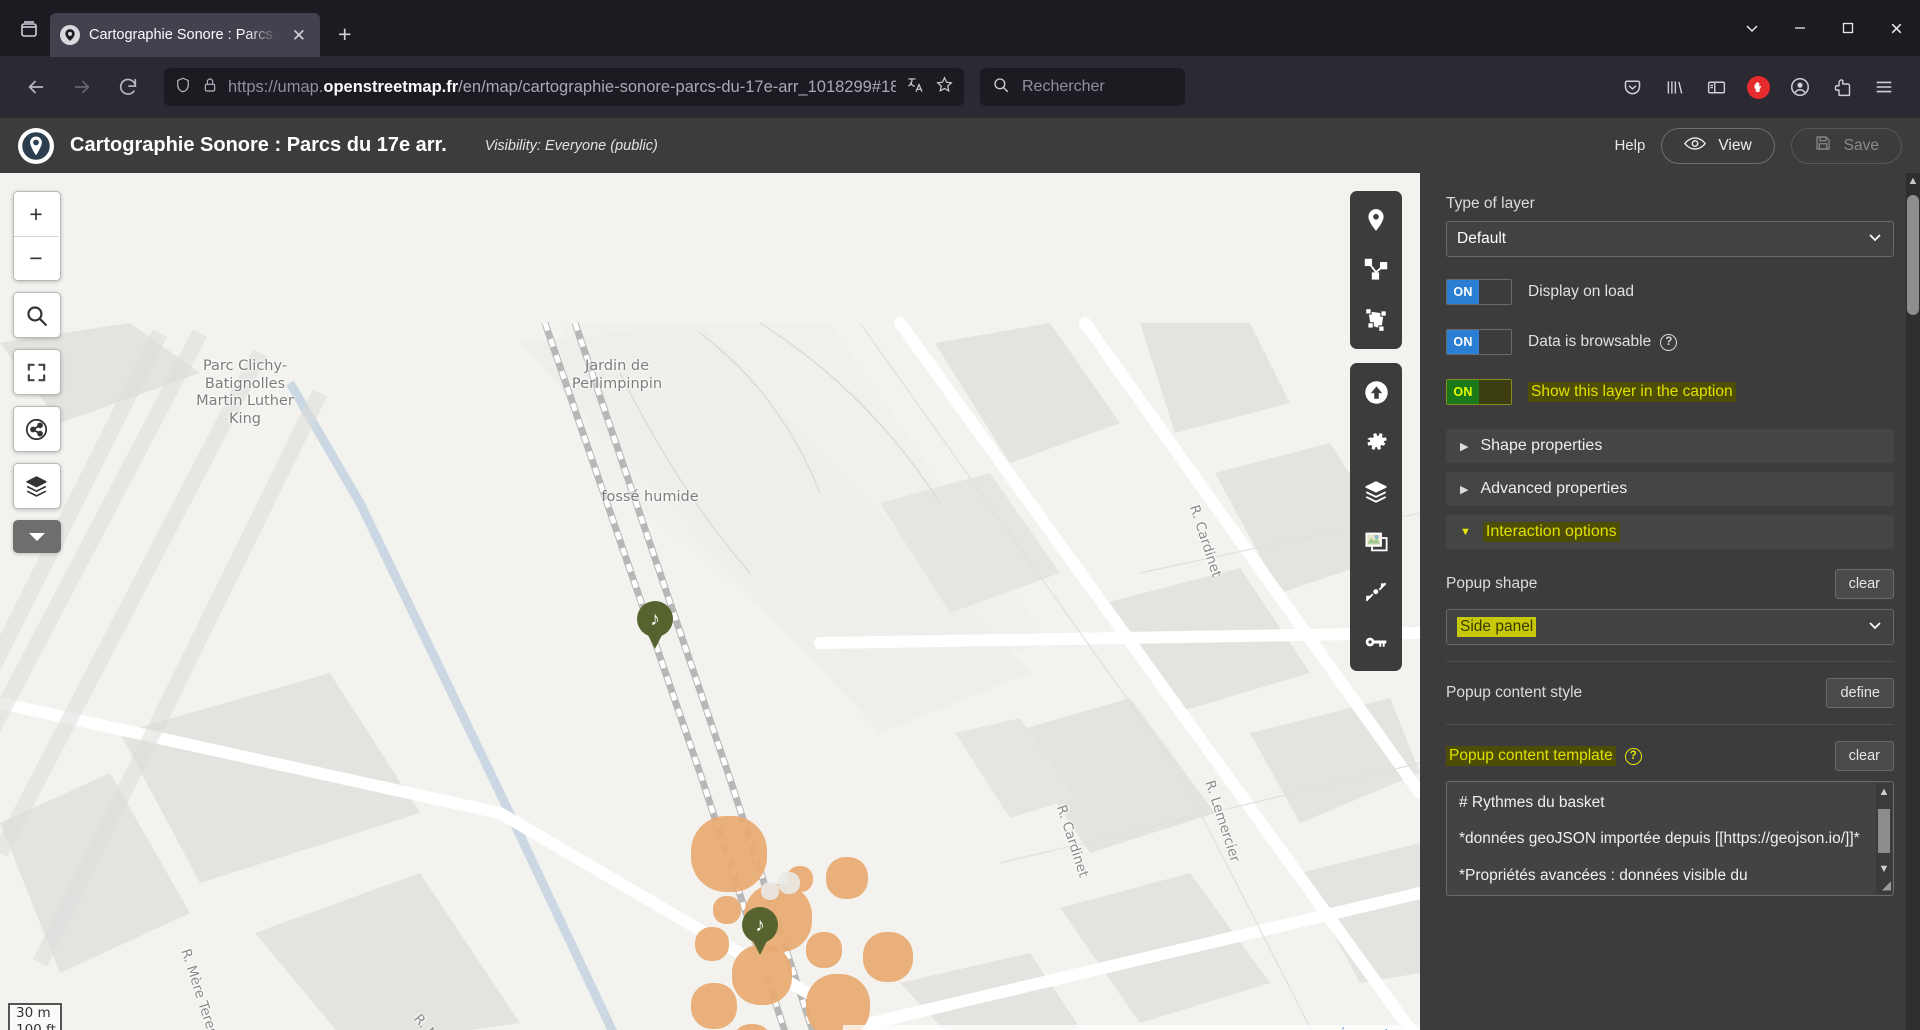  I want to click on popup-content-template-clear-button: clear, so click(1864, 756).